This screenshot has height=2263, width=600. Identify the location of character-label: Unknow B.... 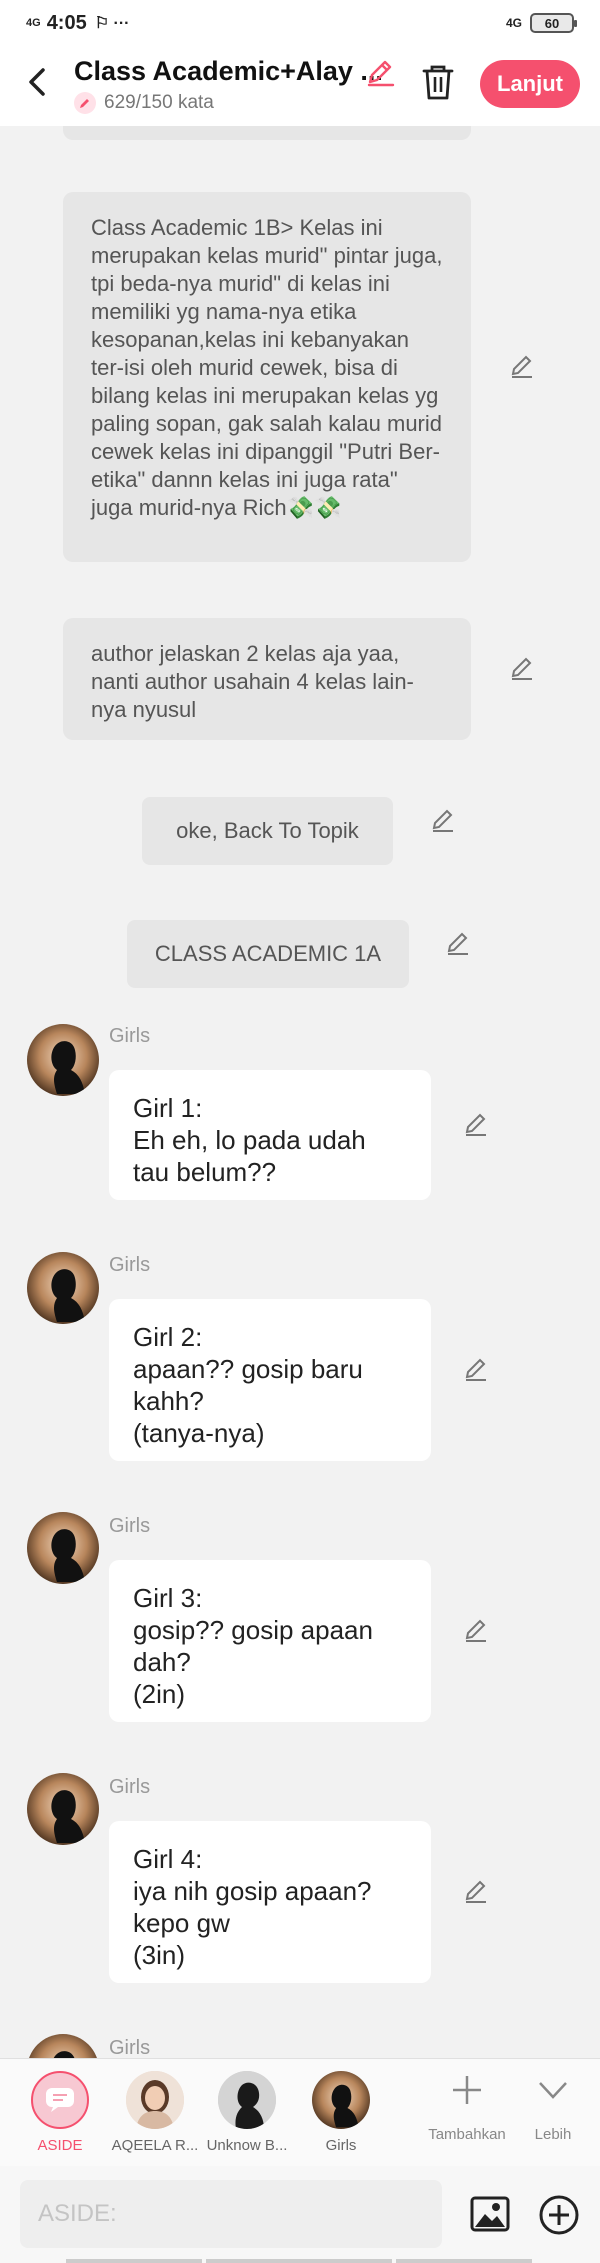
(247, 2145).